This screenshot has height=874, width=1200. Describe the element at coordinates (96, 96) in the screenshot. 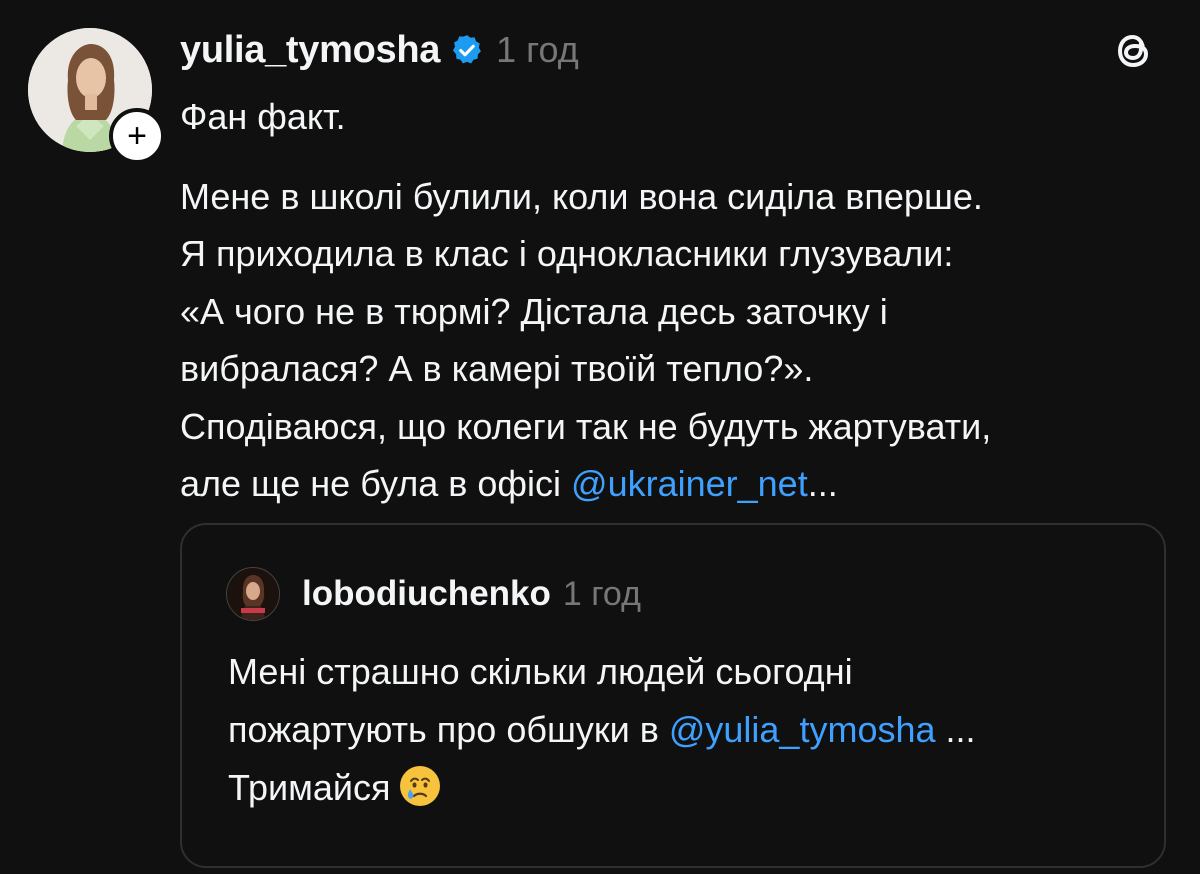

I see `author-avatar-container: +` at that location.